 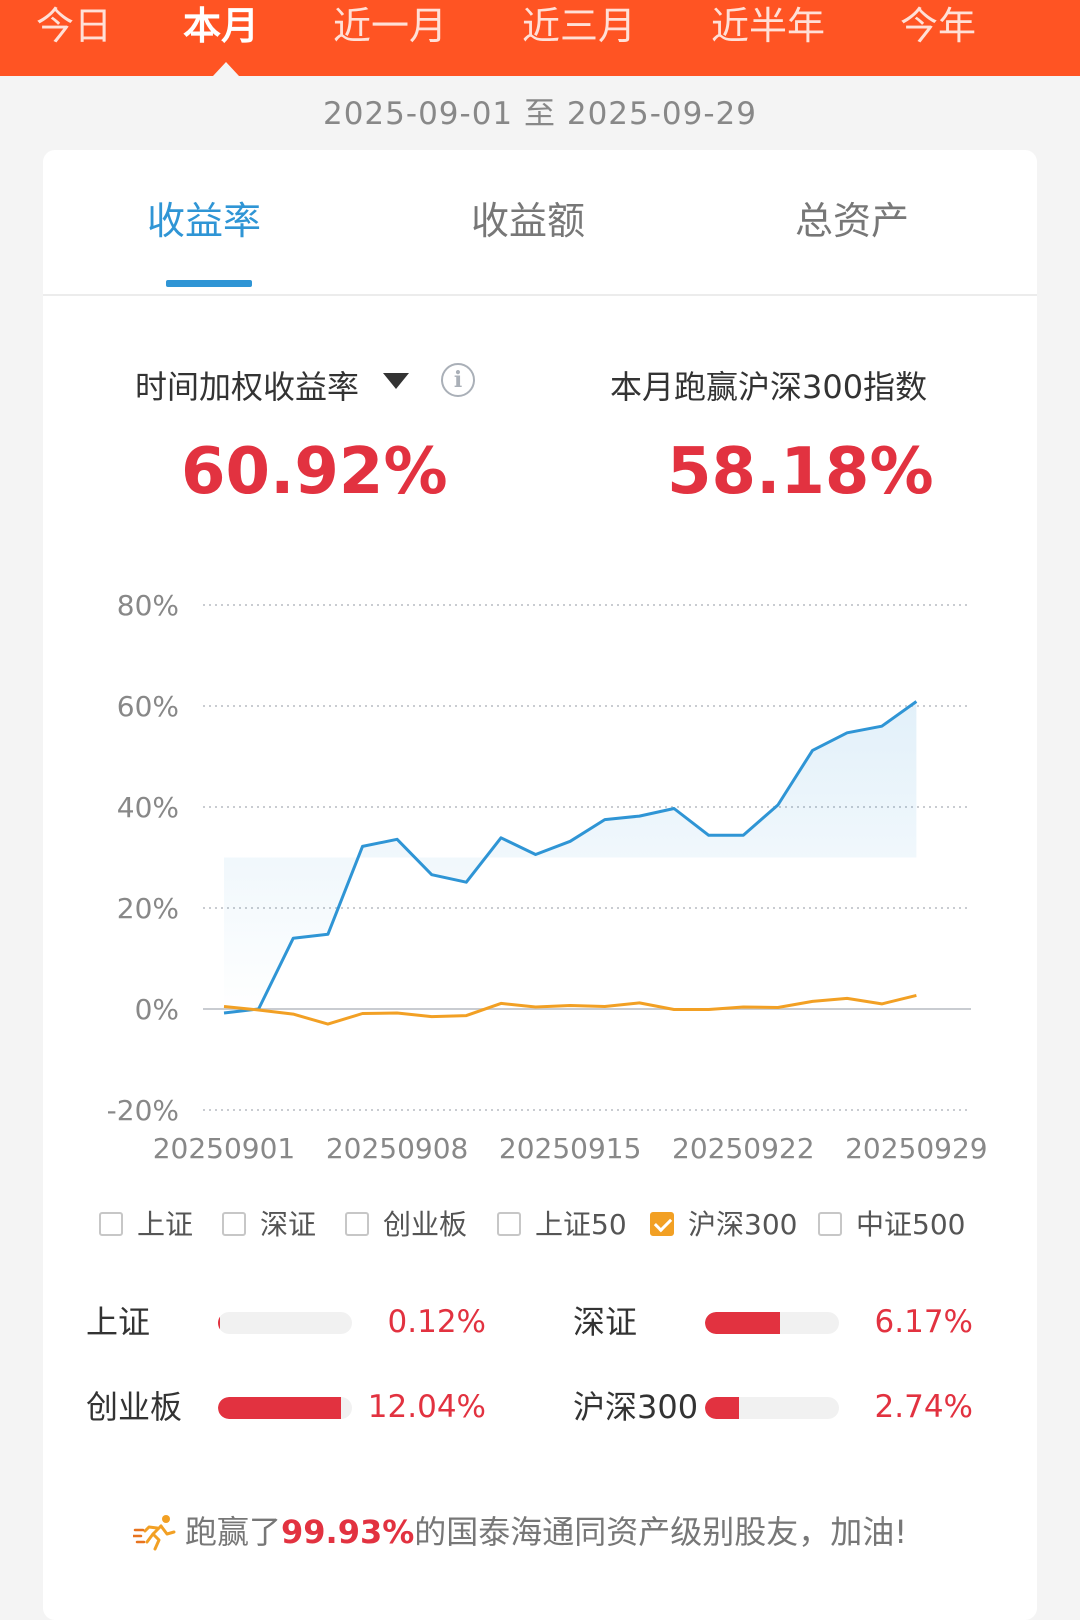 I want to click on tab-today: 今日, so click(x=74, y=26).